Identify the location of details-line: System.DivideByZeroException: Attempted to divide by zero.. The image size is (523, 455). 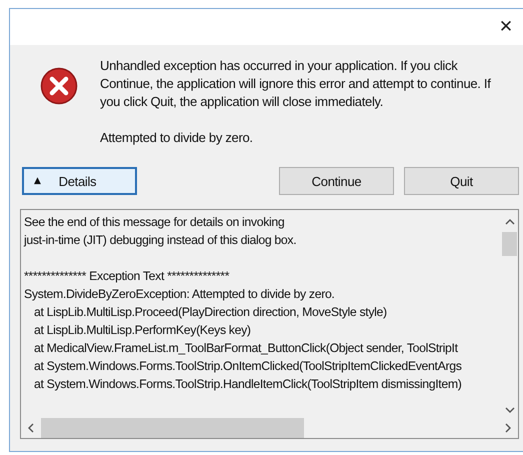
(180, 294).